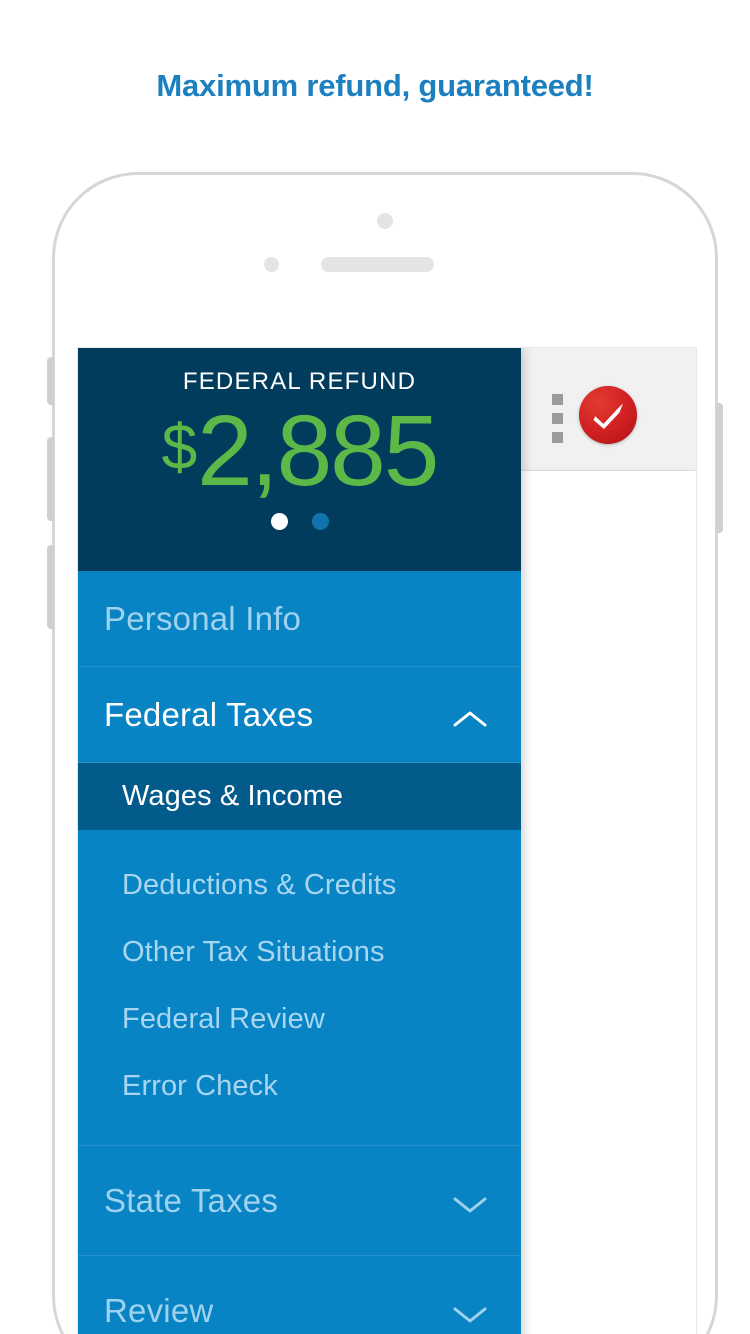 The image size is (750, 1334). Describe the element at coordinates (50, 587) in the screenshot. I see `volume-down-button` at that location.